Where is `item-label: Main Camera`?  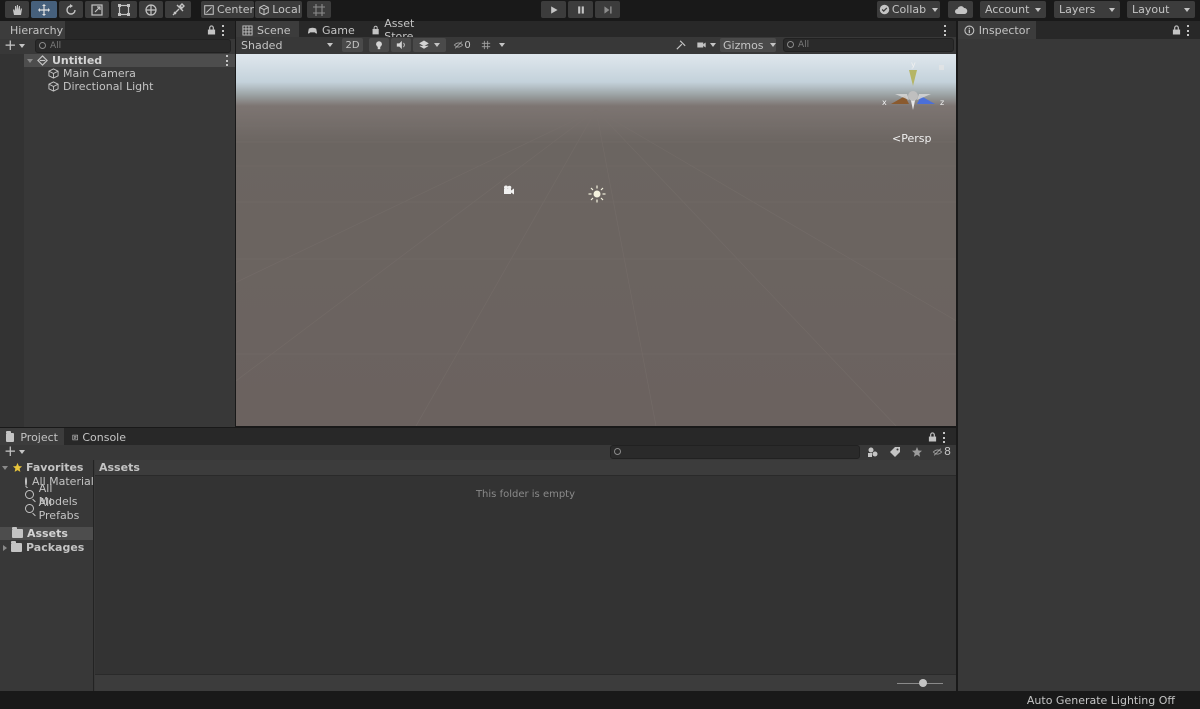
item-label: Main Camera is located at coordinates (99, 73).